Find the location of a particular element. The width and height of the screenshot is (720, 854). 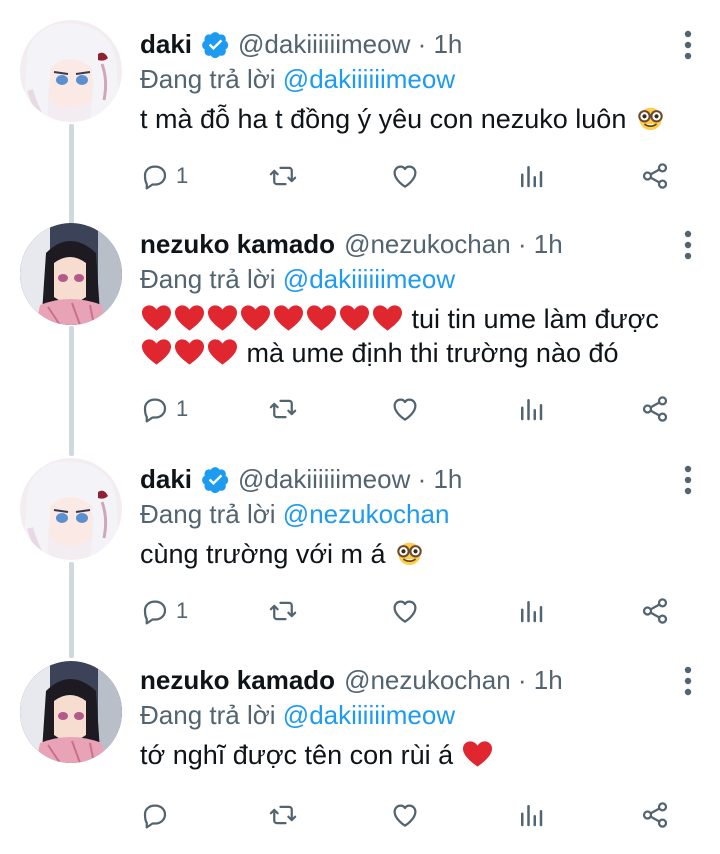

tweet-text: tớ nghĩ được tên con rùi á is located at coordinates (420, 755).